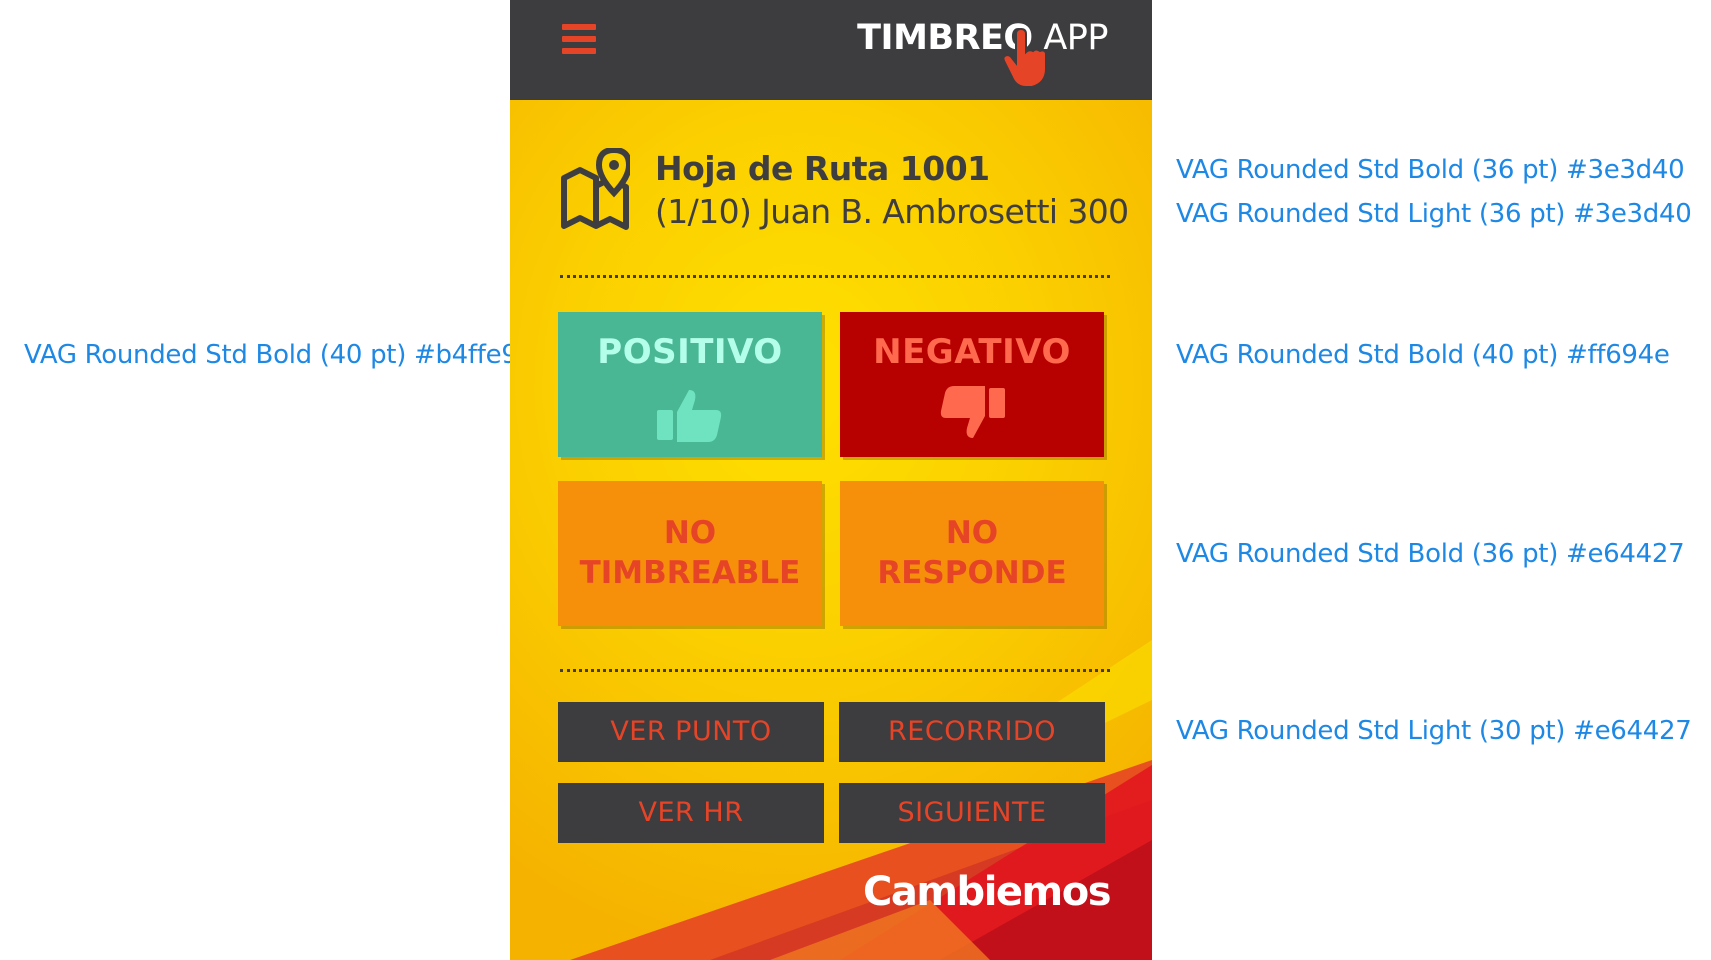 The image size is (1711, 960). What do you see at coordinates (1434, 731) in the screenshot?
I see `annotation-nav-font: VAG Rounded Std Light (30 pt) #e64427` at bounding box center [1434, 731].